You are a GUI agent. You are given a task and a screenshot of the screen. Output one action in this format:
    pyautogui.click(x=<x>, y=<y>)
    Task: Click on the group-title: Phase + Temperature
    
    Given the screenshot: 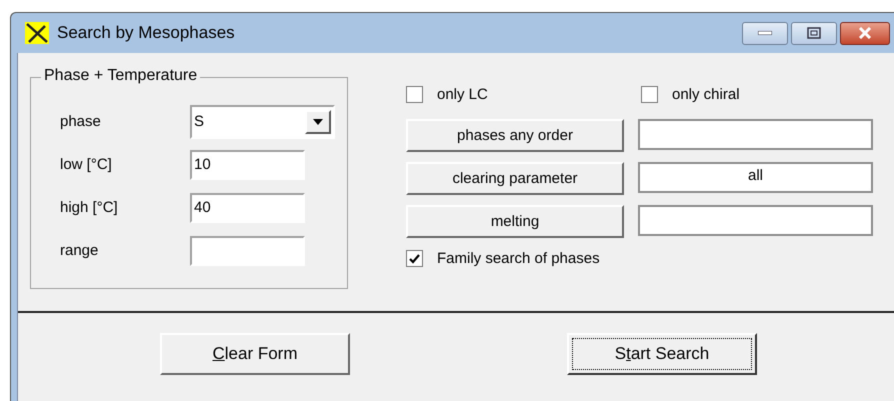 What is the action you would take?
    pyautogui.click(x=120, y=76)
    